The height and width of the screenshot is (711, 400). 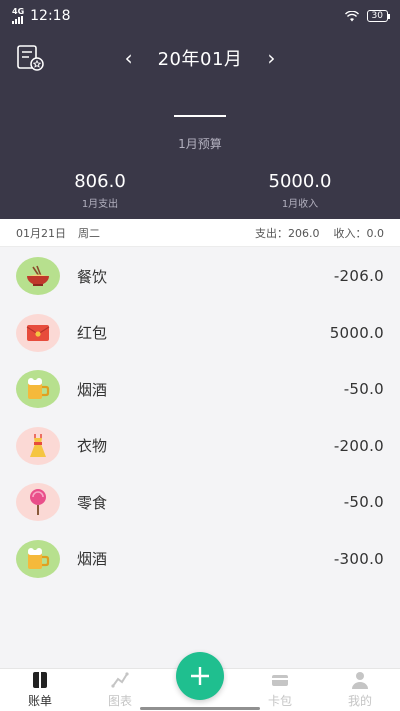 I want to click on signal-icon: 4G, so click(x=18, y=16).